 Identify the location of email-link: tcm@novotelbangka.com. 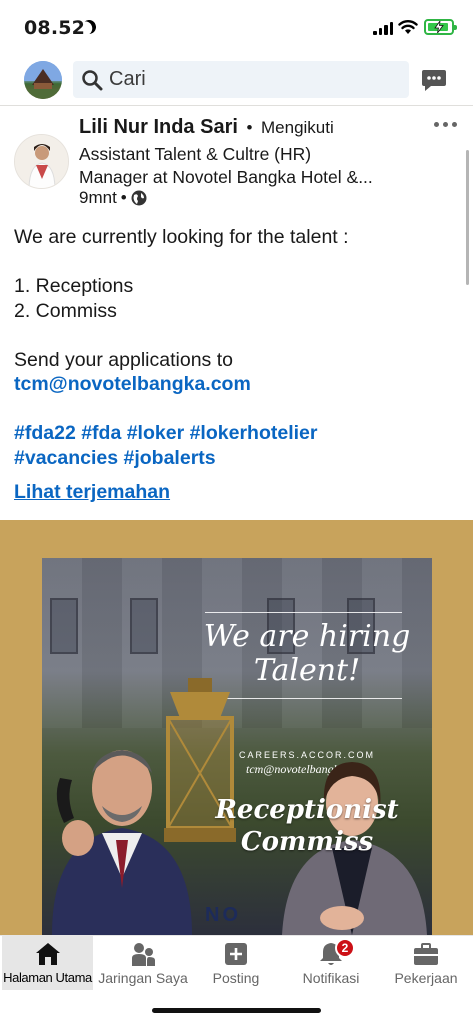
(234, 384).